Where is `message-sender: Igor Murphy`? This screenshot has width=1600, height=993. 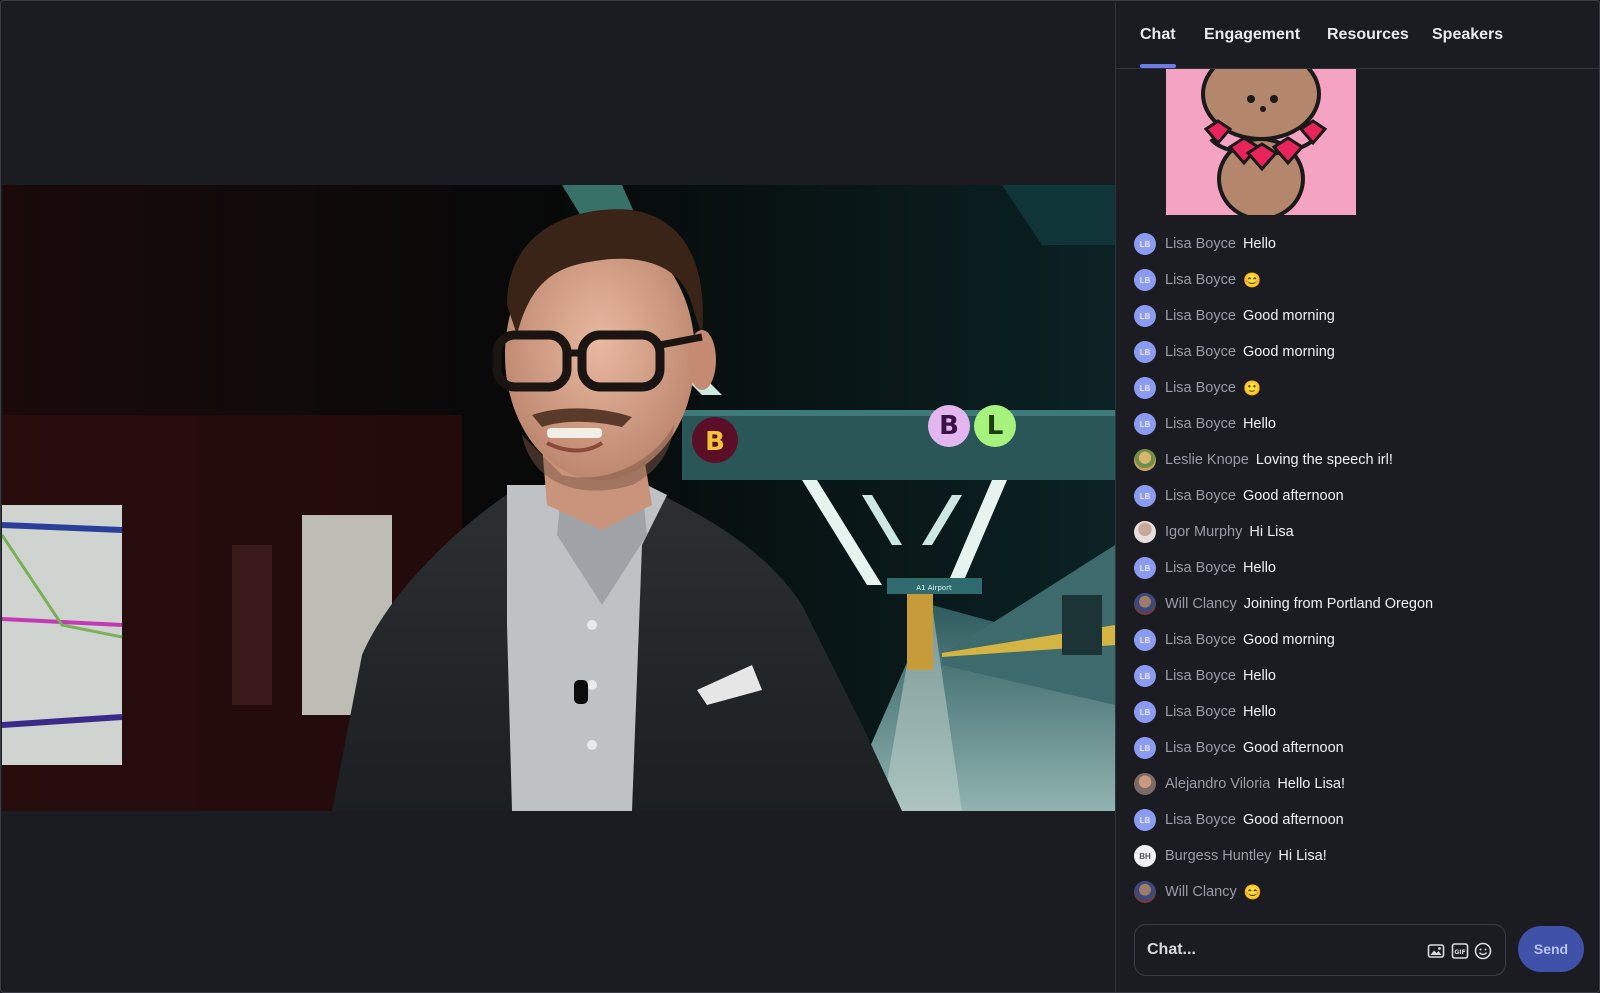 message-sender: Igor Murphy is located at coordinates (1203, 532).